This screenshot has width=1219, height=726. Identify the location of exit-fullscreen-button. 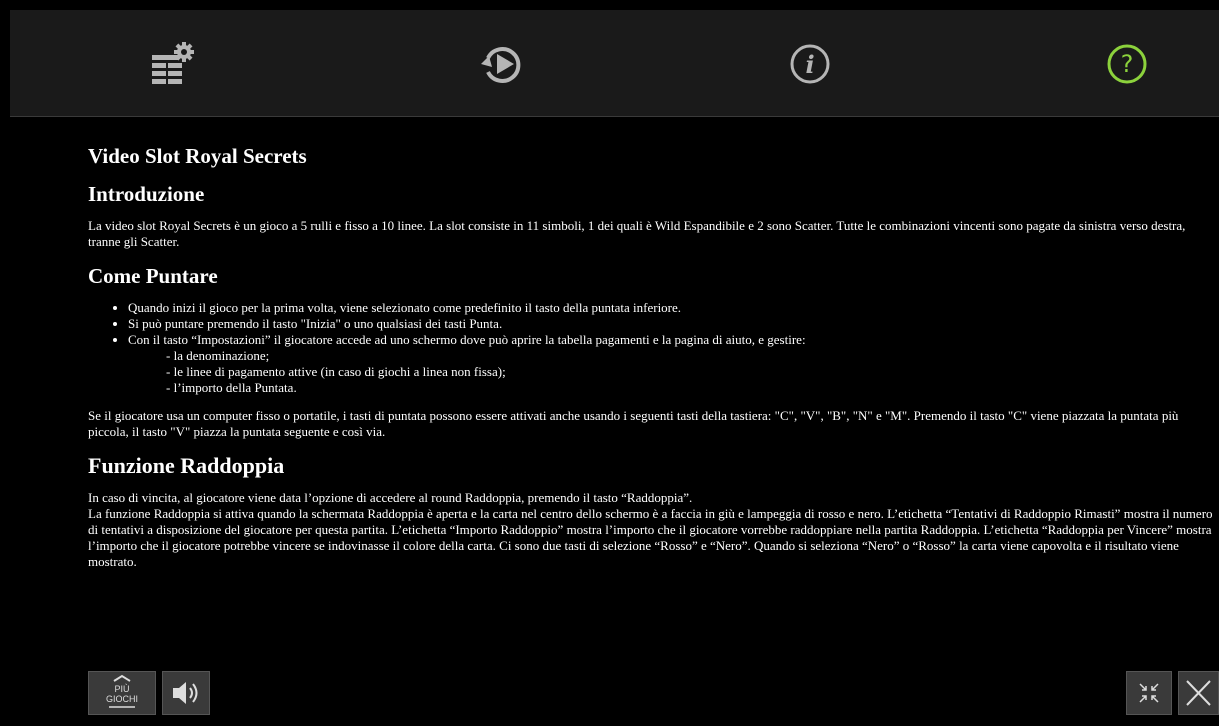
(1149, 693).